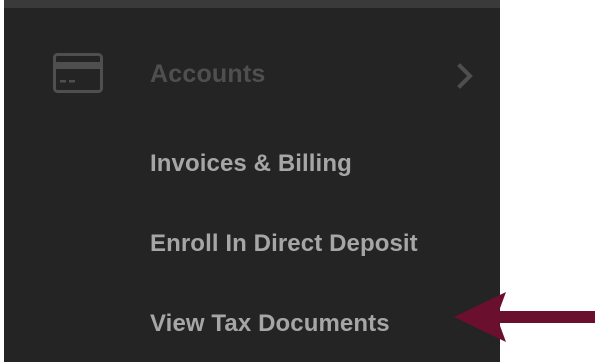 The width and height of the screenshot is (595, 362). Describe the element at coordinates (284, 244) in the screenshot. I see `submenu-item-direct-deposit: Enroll In Direct Deposit` at that location.